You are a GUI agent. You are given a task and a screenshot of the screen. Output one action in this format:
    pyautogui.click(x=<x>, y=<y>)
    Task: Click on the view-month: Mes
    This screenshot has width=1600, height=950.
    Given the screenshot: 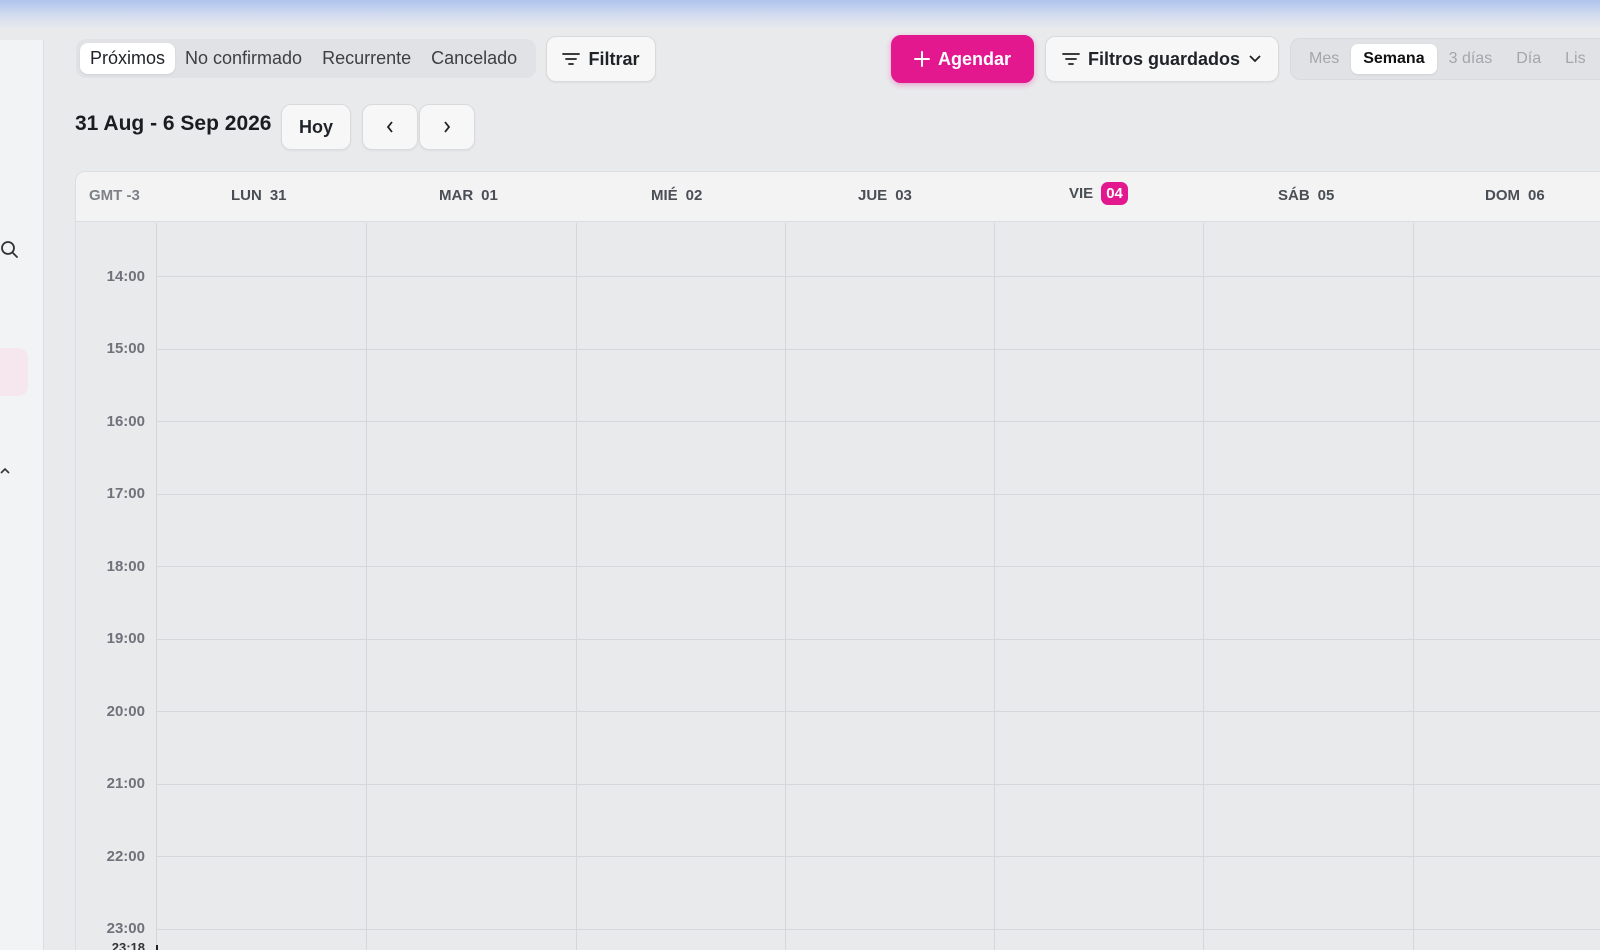 What is the action you would take?
    pyautogui.click(x=1324, y=59)
    